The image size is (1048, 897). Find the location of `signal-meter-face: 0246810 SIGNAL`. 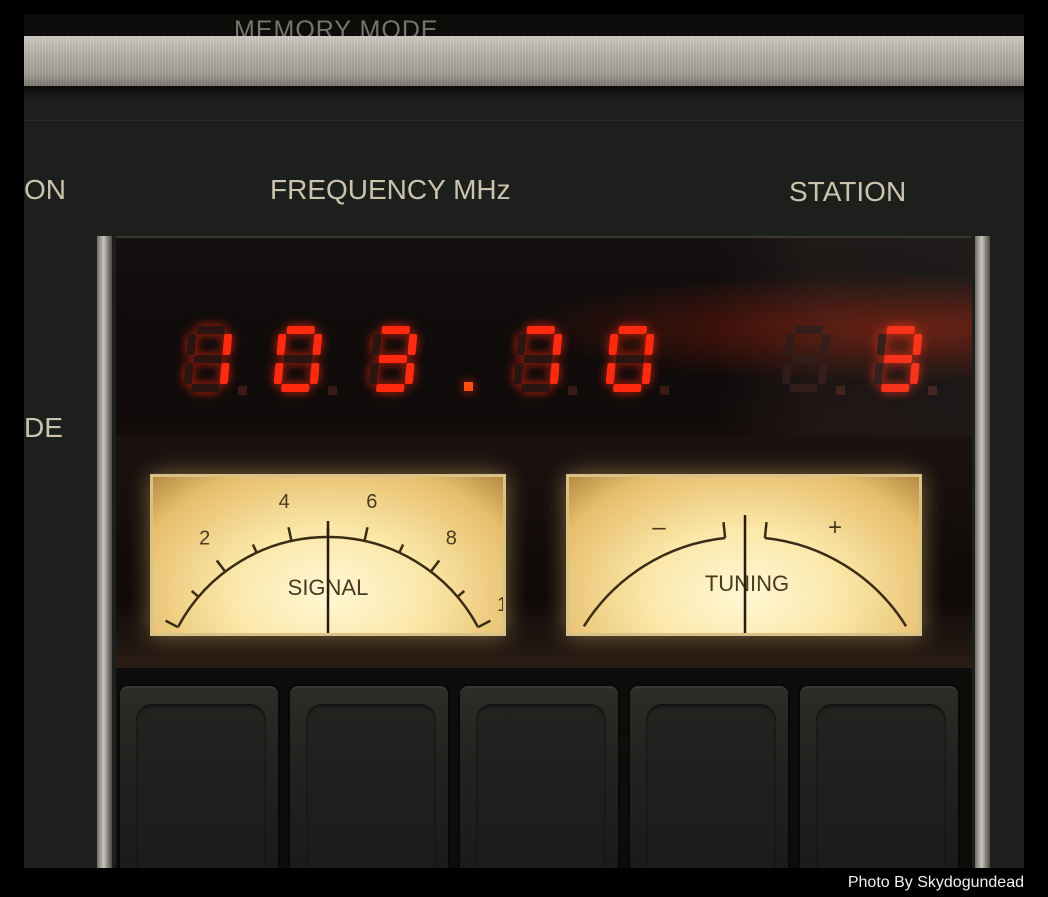

signal-meter-face: 0246810 SIGNAL is located at coordinates (328, 562).